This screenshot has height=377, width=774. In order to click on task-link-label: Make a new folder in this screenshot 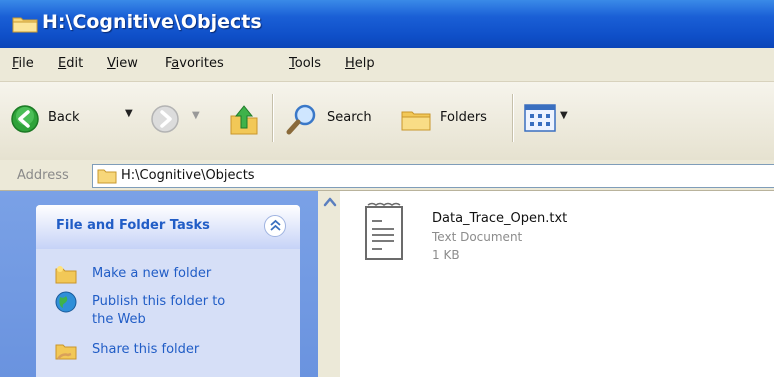, I will do `click(152, 273)`.